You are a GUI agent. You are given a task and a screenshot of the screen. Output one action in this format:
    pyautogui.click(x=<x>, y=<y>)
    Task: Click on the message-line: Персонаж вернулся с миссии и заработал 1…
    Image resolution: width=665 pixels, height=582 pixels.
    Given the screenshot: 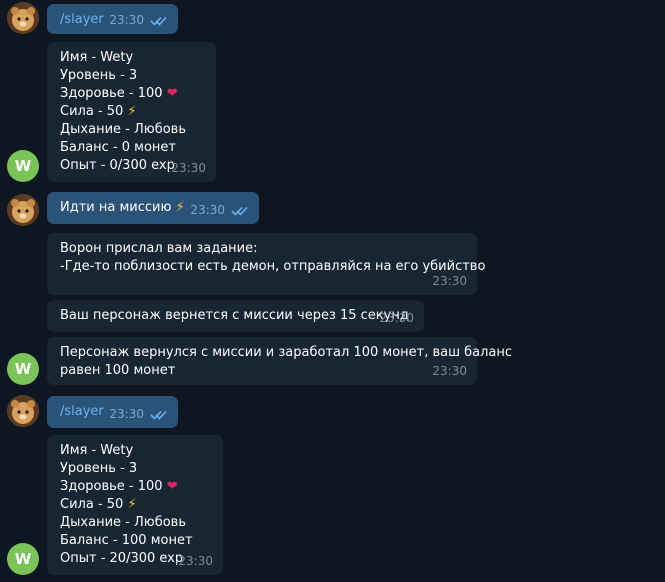 What is the action you would take?
    pyautogui.click(x=286, y=352)
    